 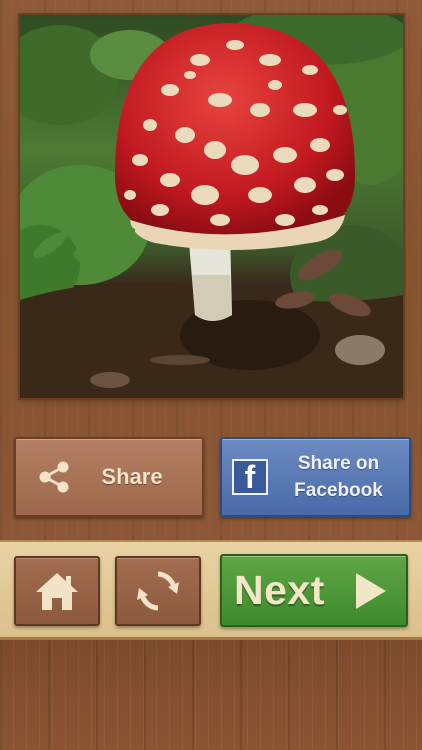 I want to click on next-button-label: Next, so click(x=279, y=590).